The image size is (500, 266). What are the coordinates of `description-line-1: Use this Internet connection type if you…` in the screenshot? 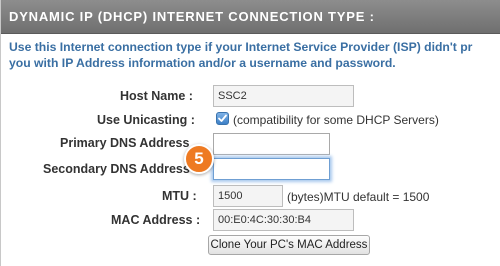 It's located at (241, 47).